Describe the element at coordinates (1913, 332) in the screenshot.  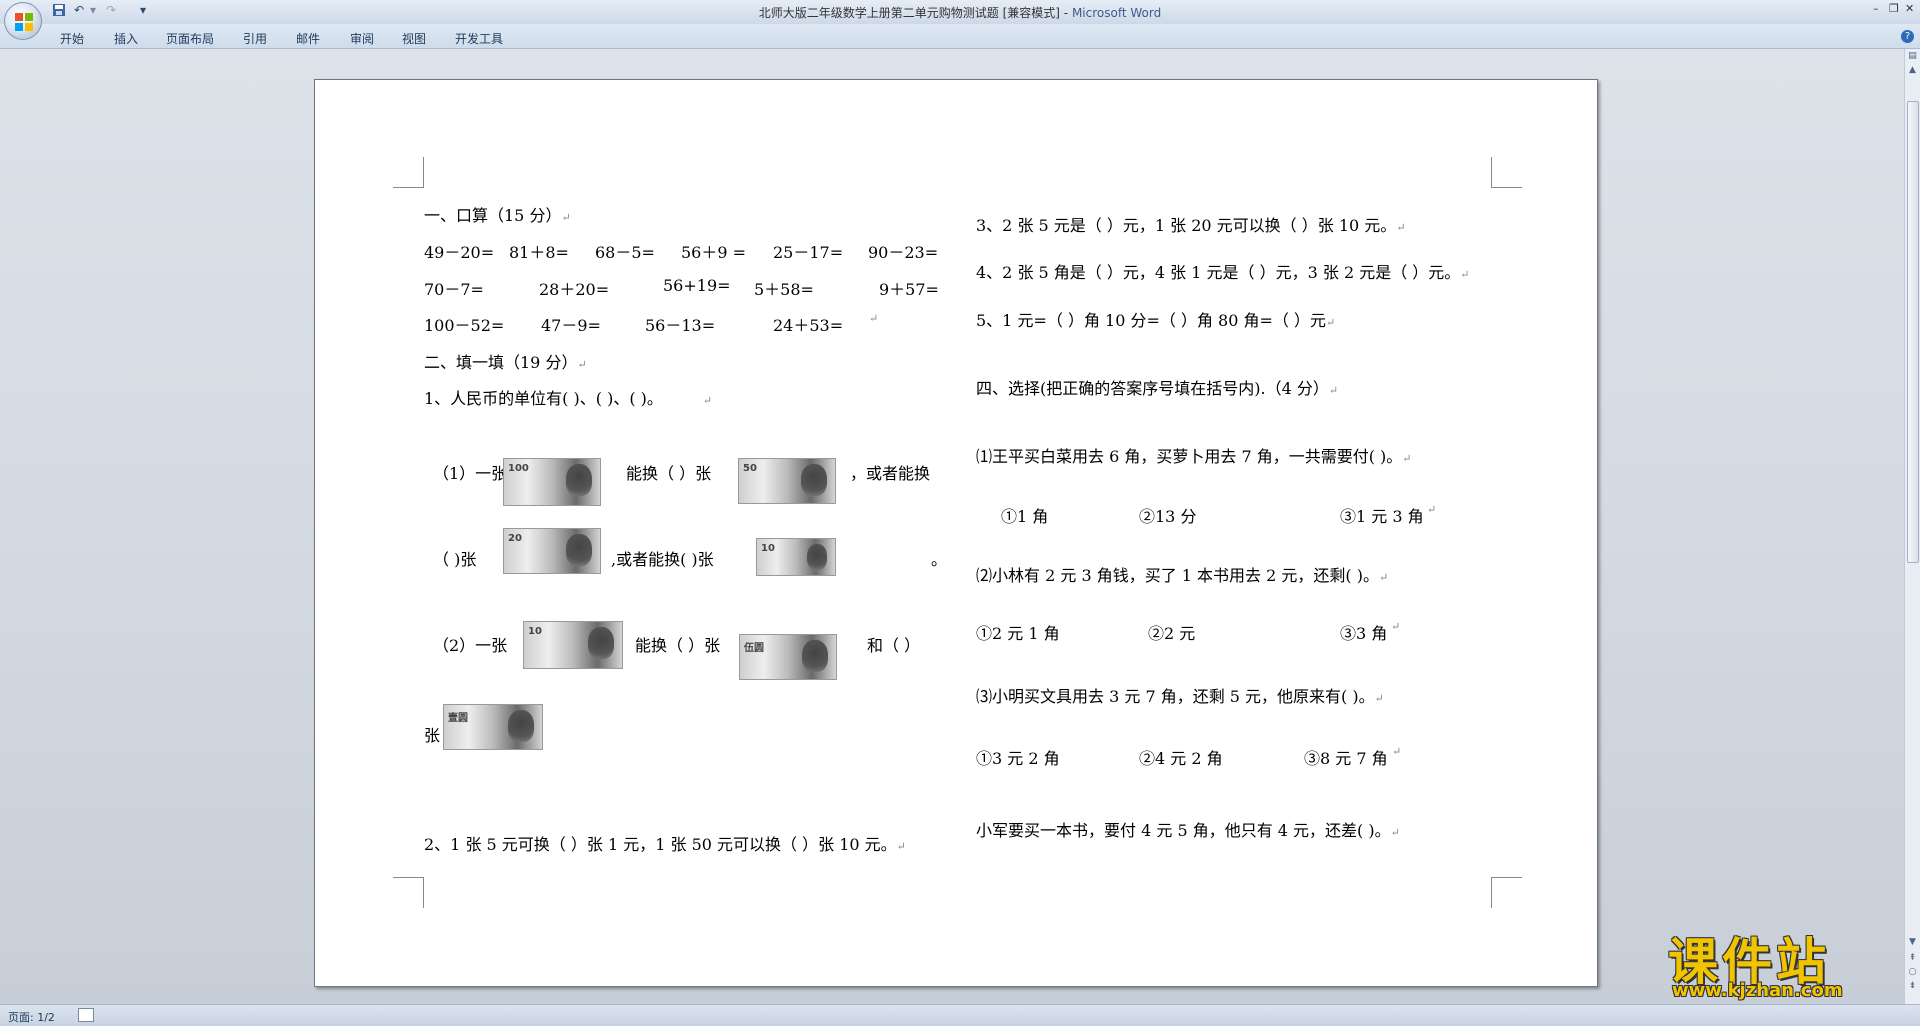
I see `scrollbar-thumb` at that location.